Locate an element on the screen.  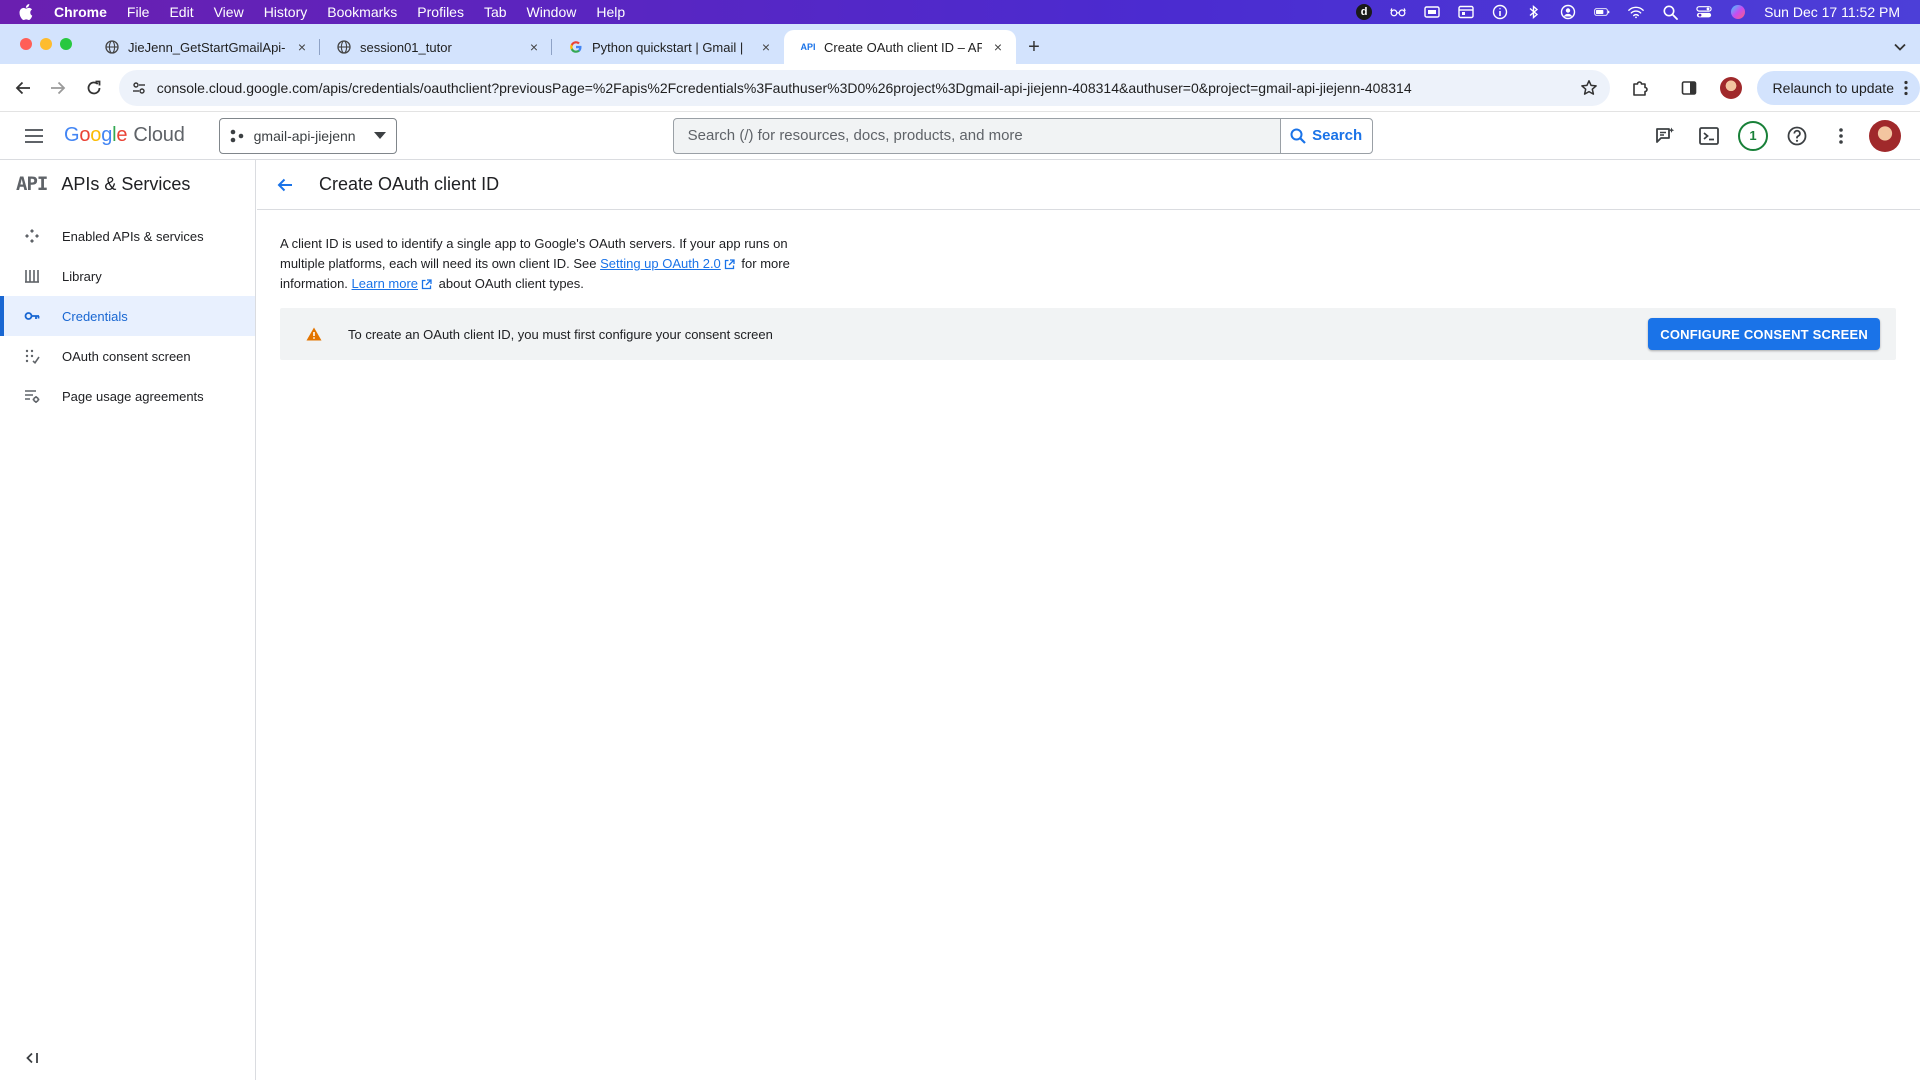
collapse-sidebar-icon is located at coordinates (32, 1058).